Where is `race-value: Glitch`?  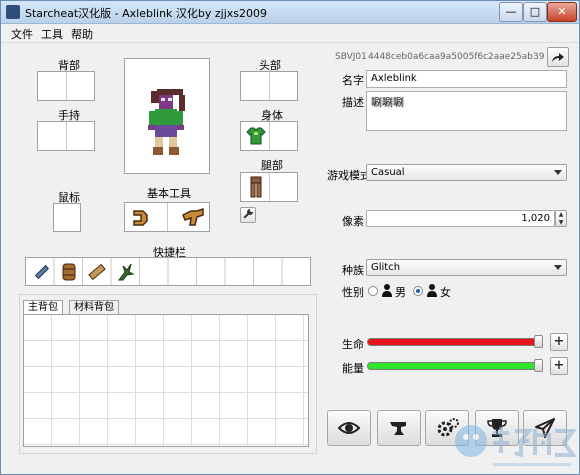
race-value: Glitch is located at coordinates (386, 267).